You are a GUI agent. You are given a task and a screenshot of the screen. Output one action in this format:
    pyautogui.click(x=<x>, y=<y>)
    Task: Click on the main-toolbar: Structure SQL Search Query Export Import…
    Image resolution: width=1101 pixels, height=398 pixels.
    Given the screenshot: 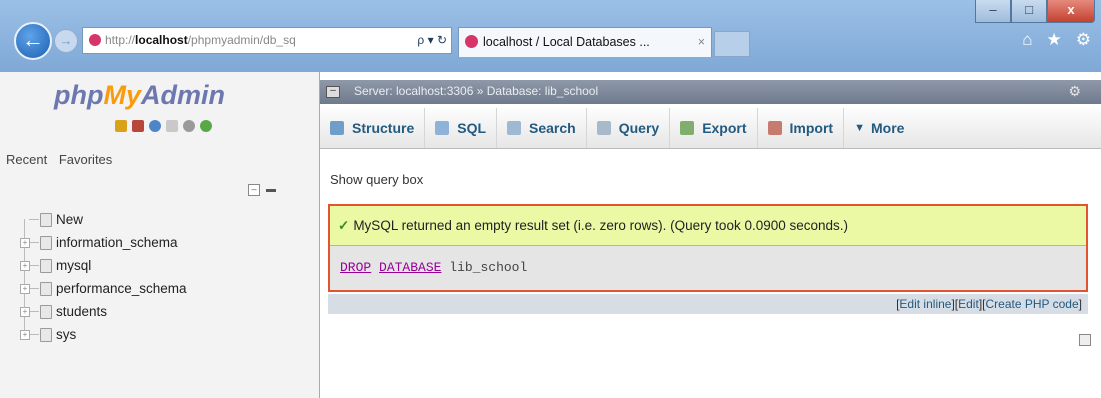 What is the action you would take?
    pyautogui.click(x=710, y=128)
    